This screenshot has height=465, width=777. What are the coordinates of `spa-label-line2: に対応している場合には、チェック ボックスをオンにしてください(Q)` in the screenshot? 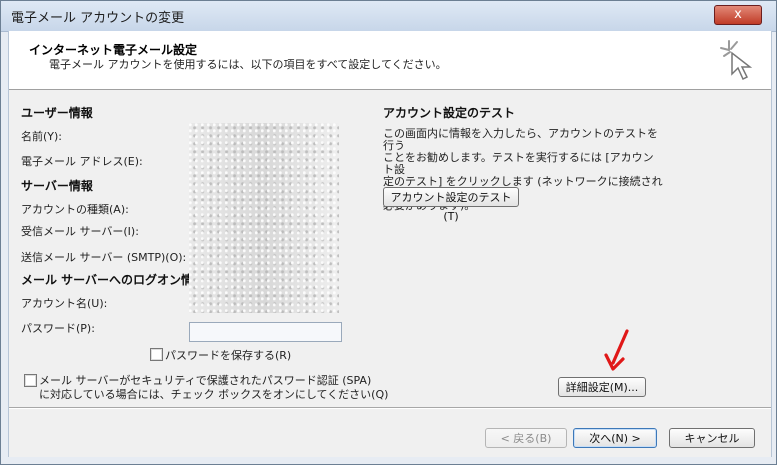 It's located at (214, 394).